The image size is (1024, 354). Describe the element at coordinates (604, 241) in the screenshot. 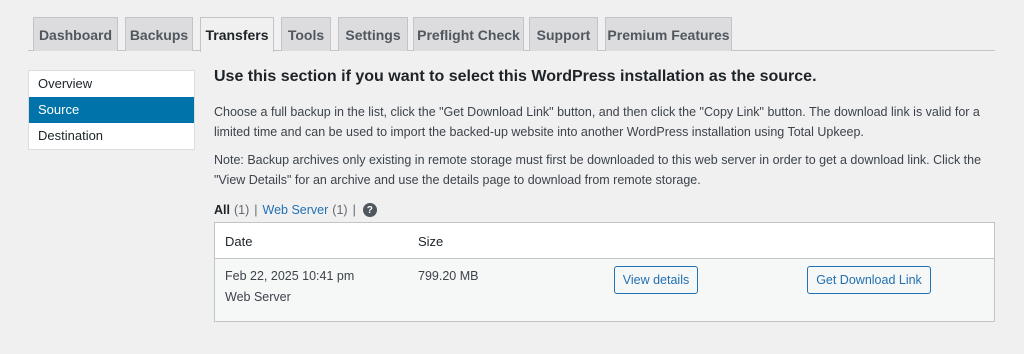

I see `table-header: Date Size` at that location.